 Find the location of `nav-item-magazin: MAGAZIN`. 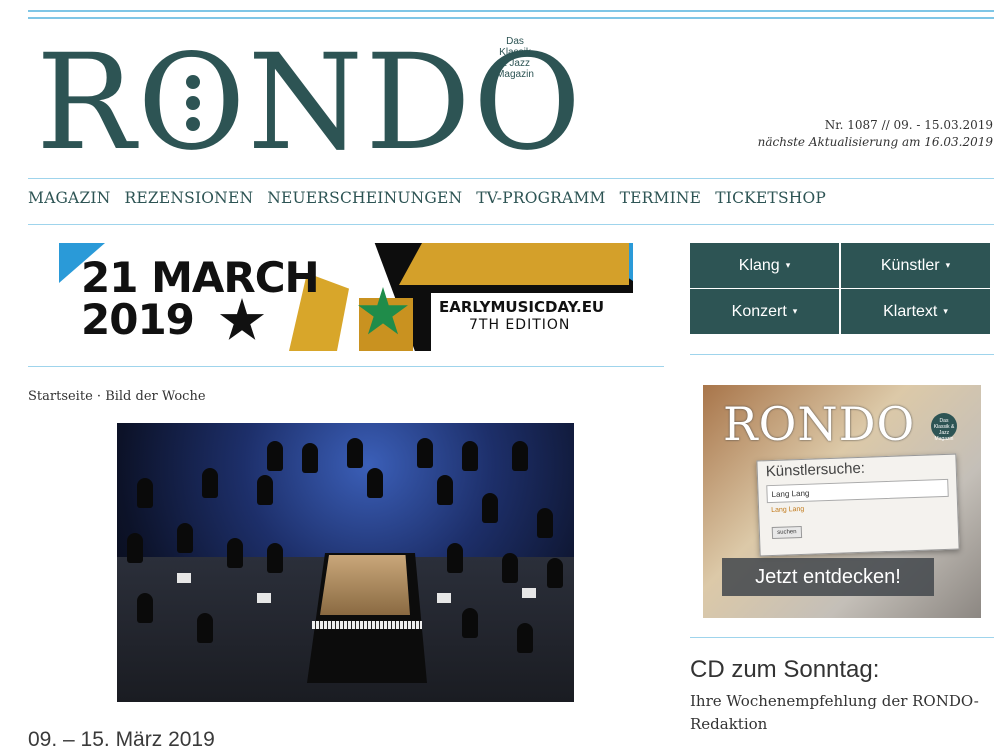

nav-item-magazin: MAGAZIN is located at coordinates (69, 198).